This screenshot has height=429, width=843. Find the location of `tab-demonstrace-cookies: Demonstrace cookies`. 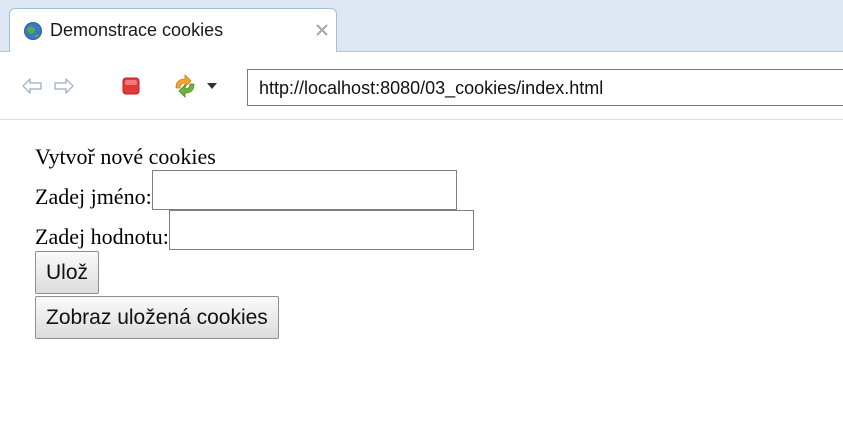

tab-demonstrace-cookies: Demonstrace cookies is located at coordinates (173, 30).